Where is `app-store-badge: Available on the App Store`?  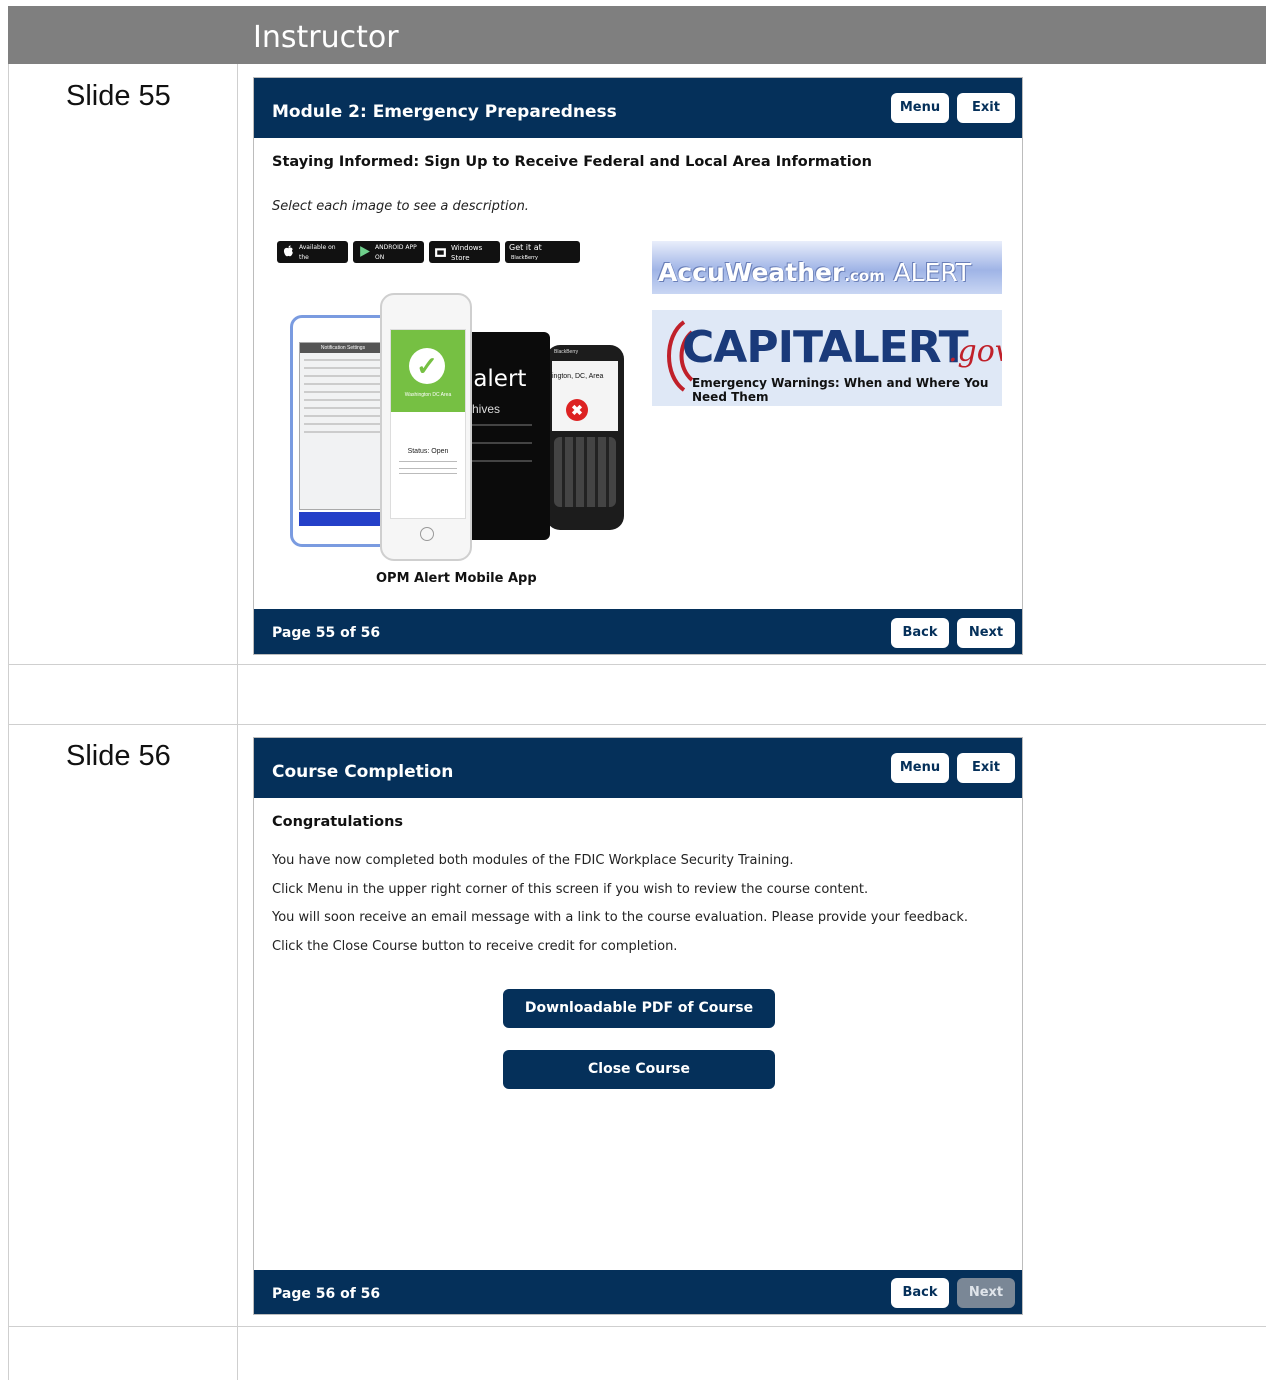
app-store-badge: Available on the App Store is located at coordinates (312, 257).